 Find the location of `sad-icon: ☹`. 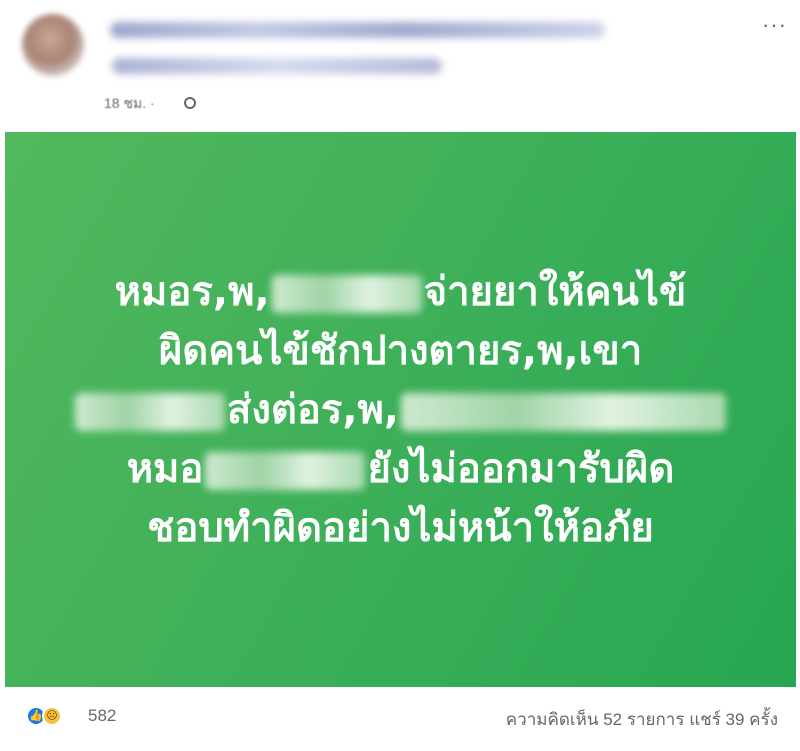

sad-icon: ☹ is located at coordinates (52, 716).